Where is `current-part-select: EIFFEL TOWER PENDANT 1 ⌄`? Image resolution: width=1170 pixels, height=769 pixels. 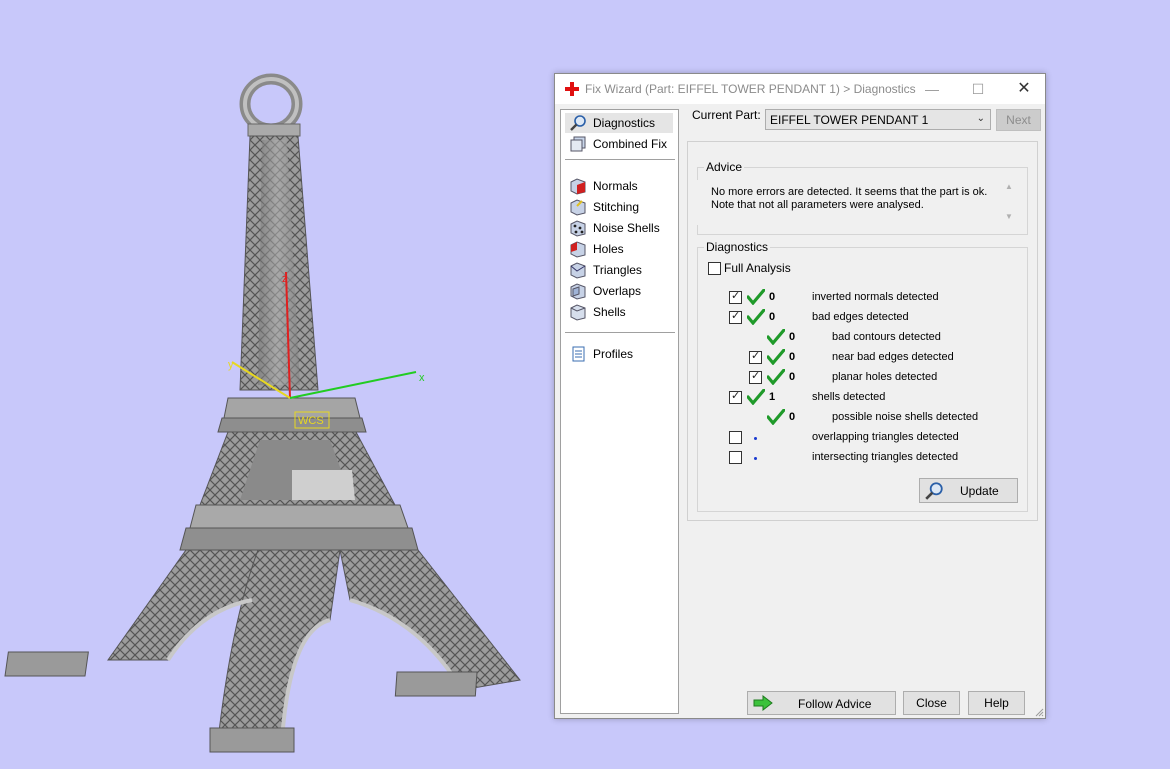
current-part-select: EIFFEL TOWER PENDANT 1 ⌄ is located at coordinates (878, 119).